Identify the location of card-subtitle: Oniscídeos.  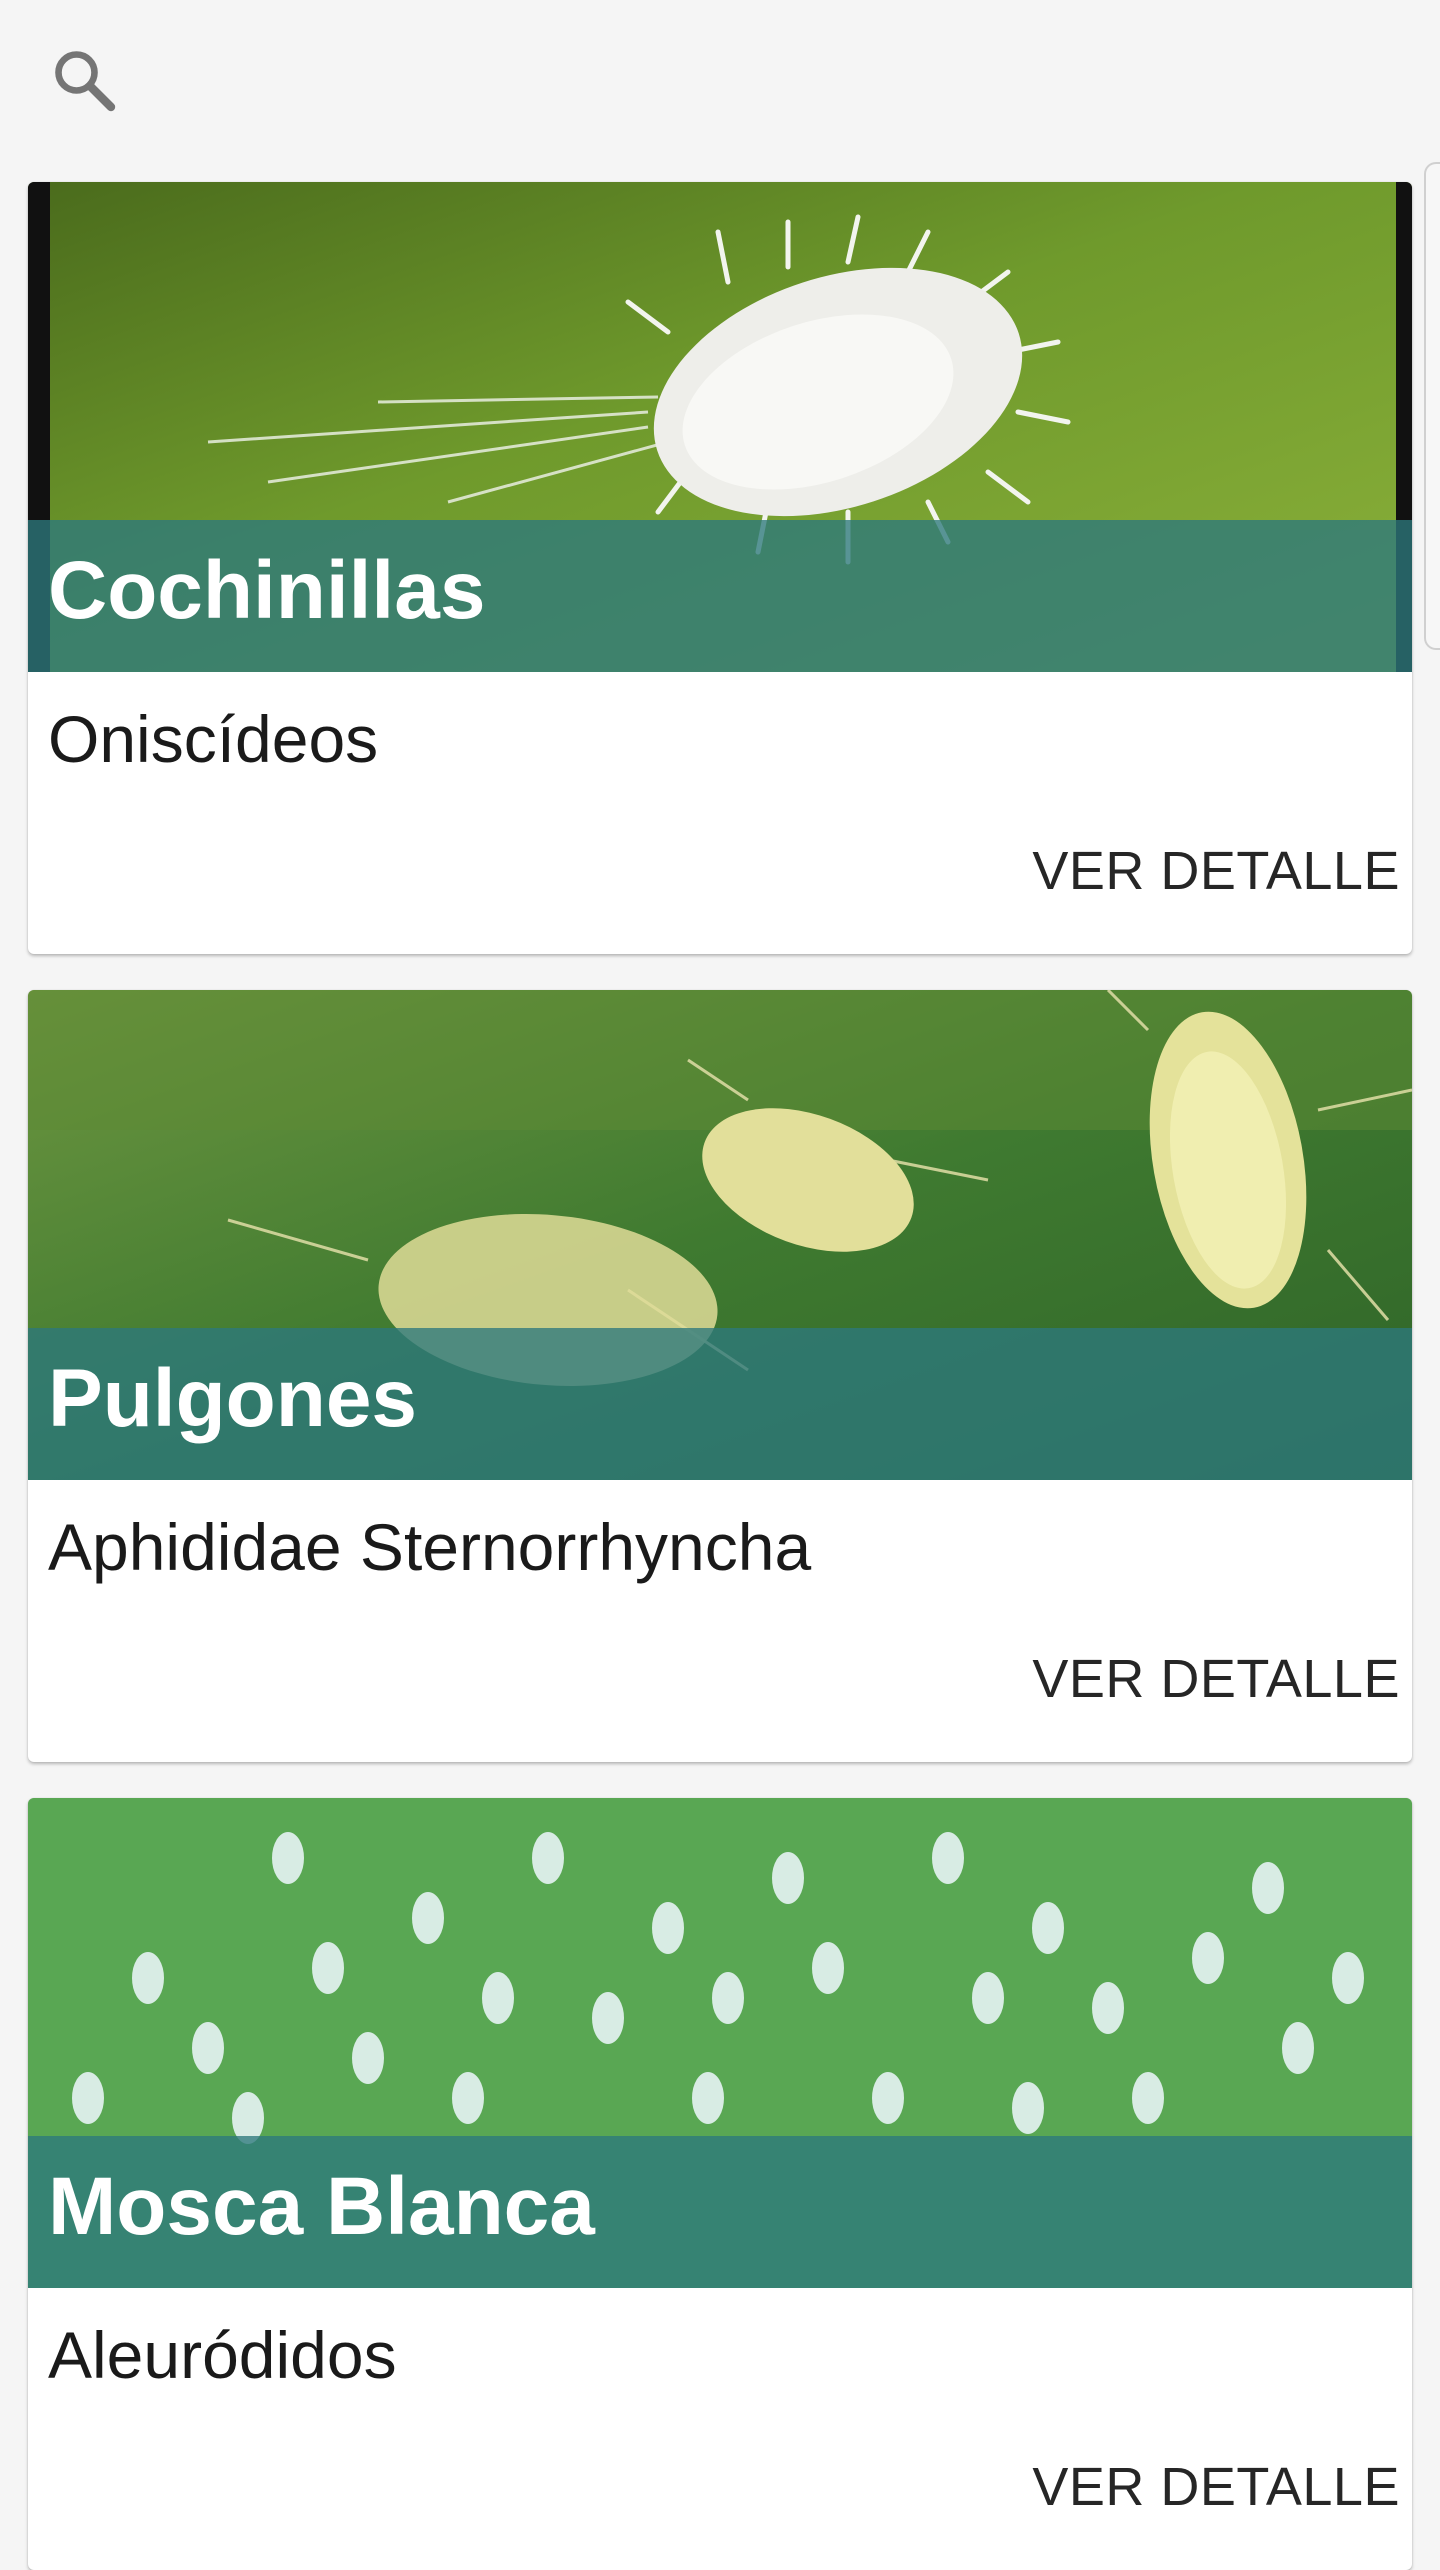
(213, 739).